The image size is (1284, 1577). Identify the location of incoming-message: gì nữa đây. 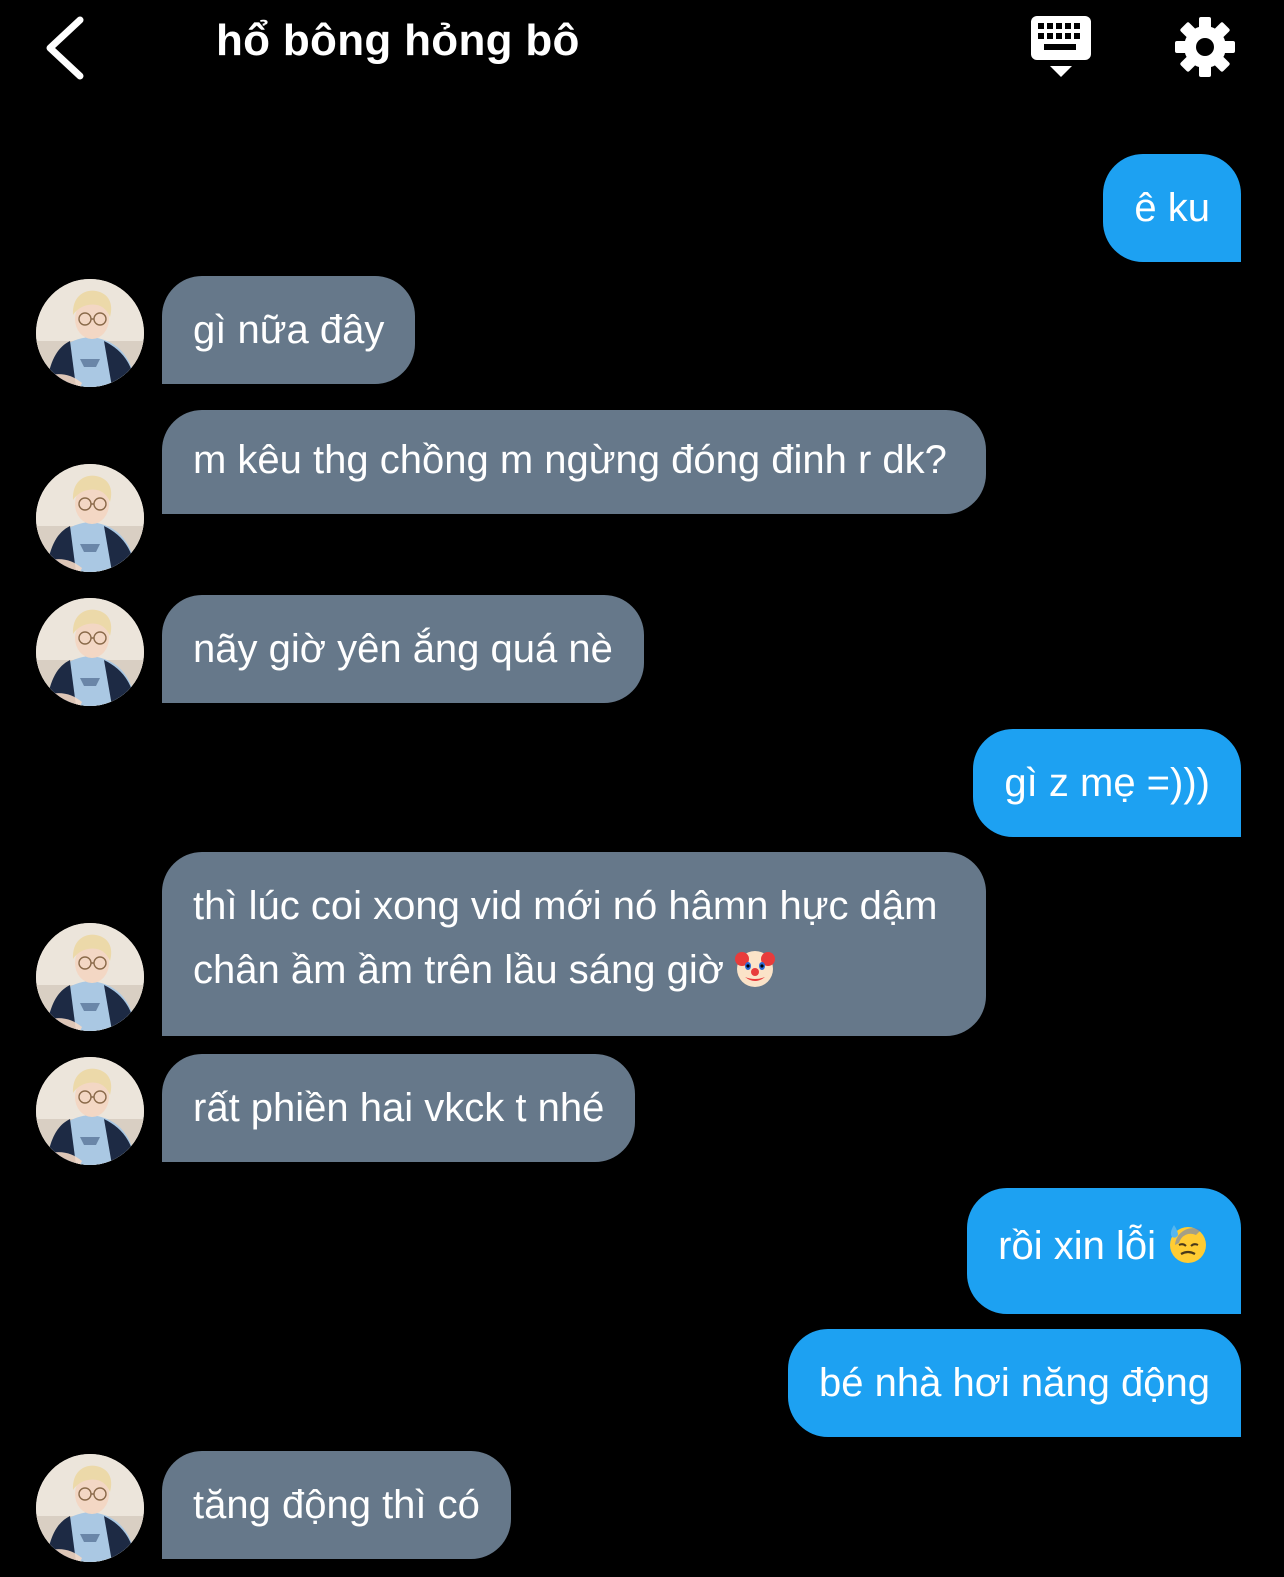
(289, 330).